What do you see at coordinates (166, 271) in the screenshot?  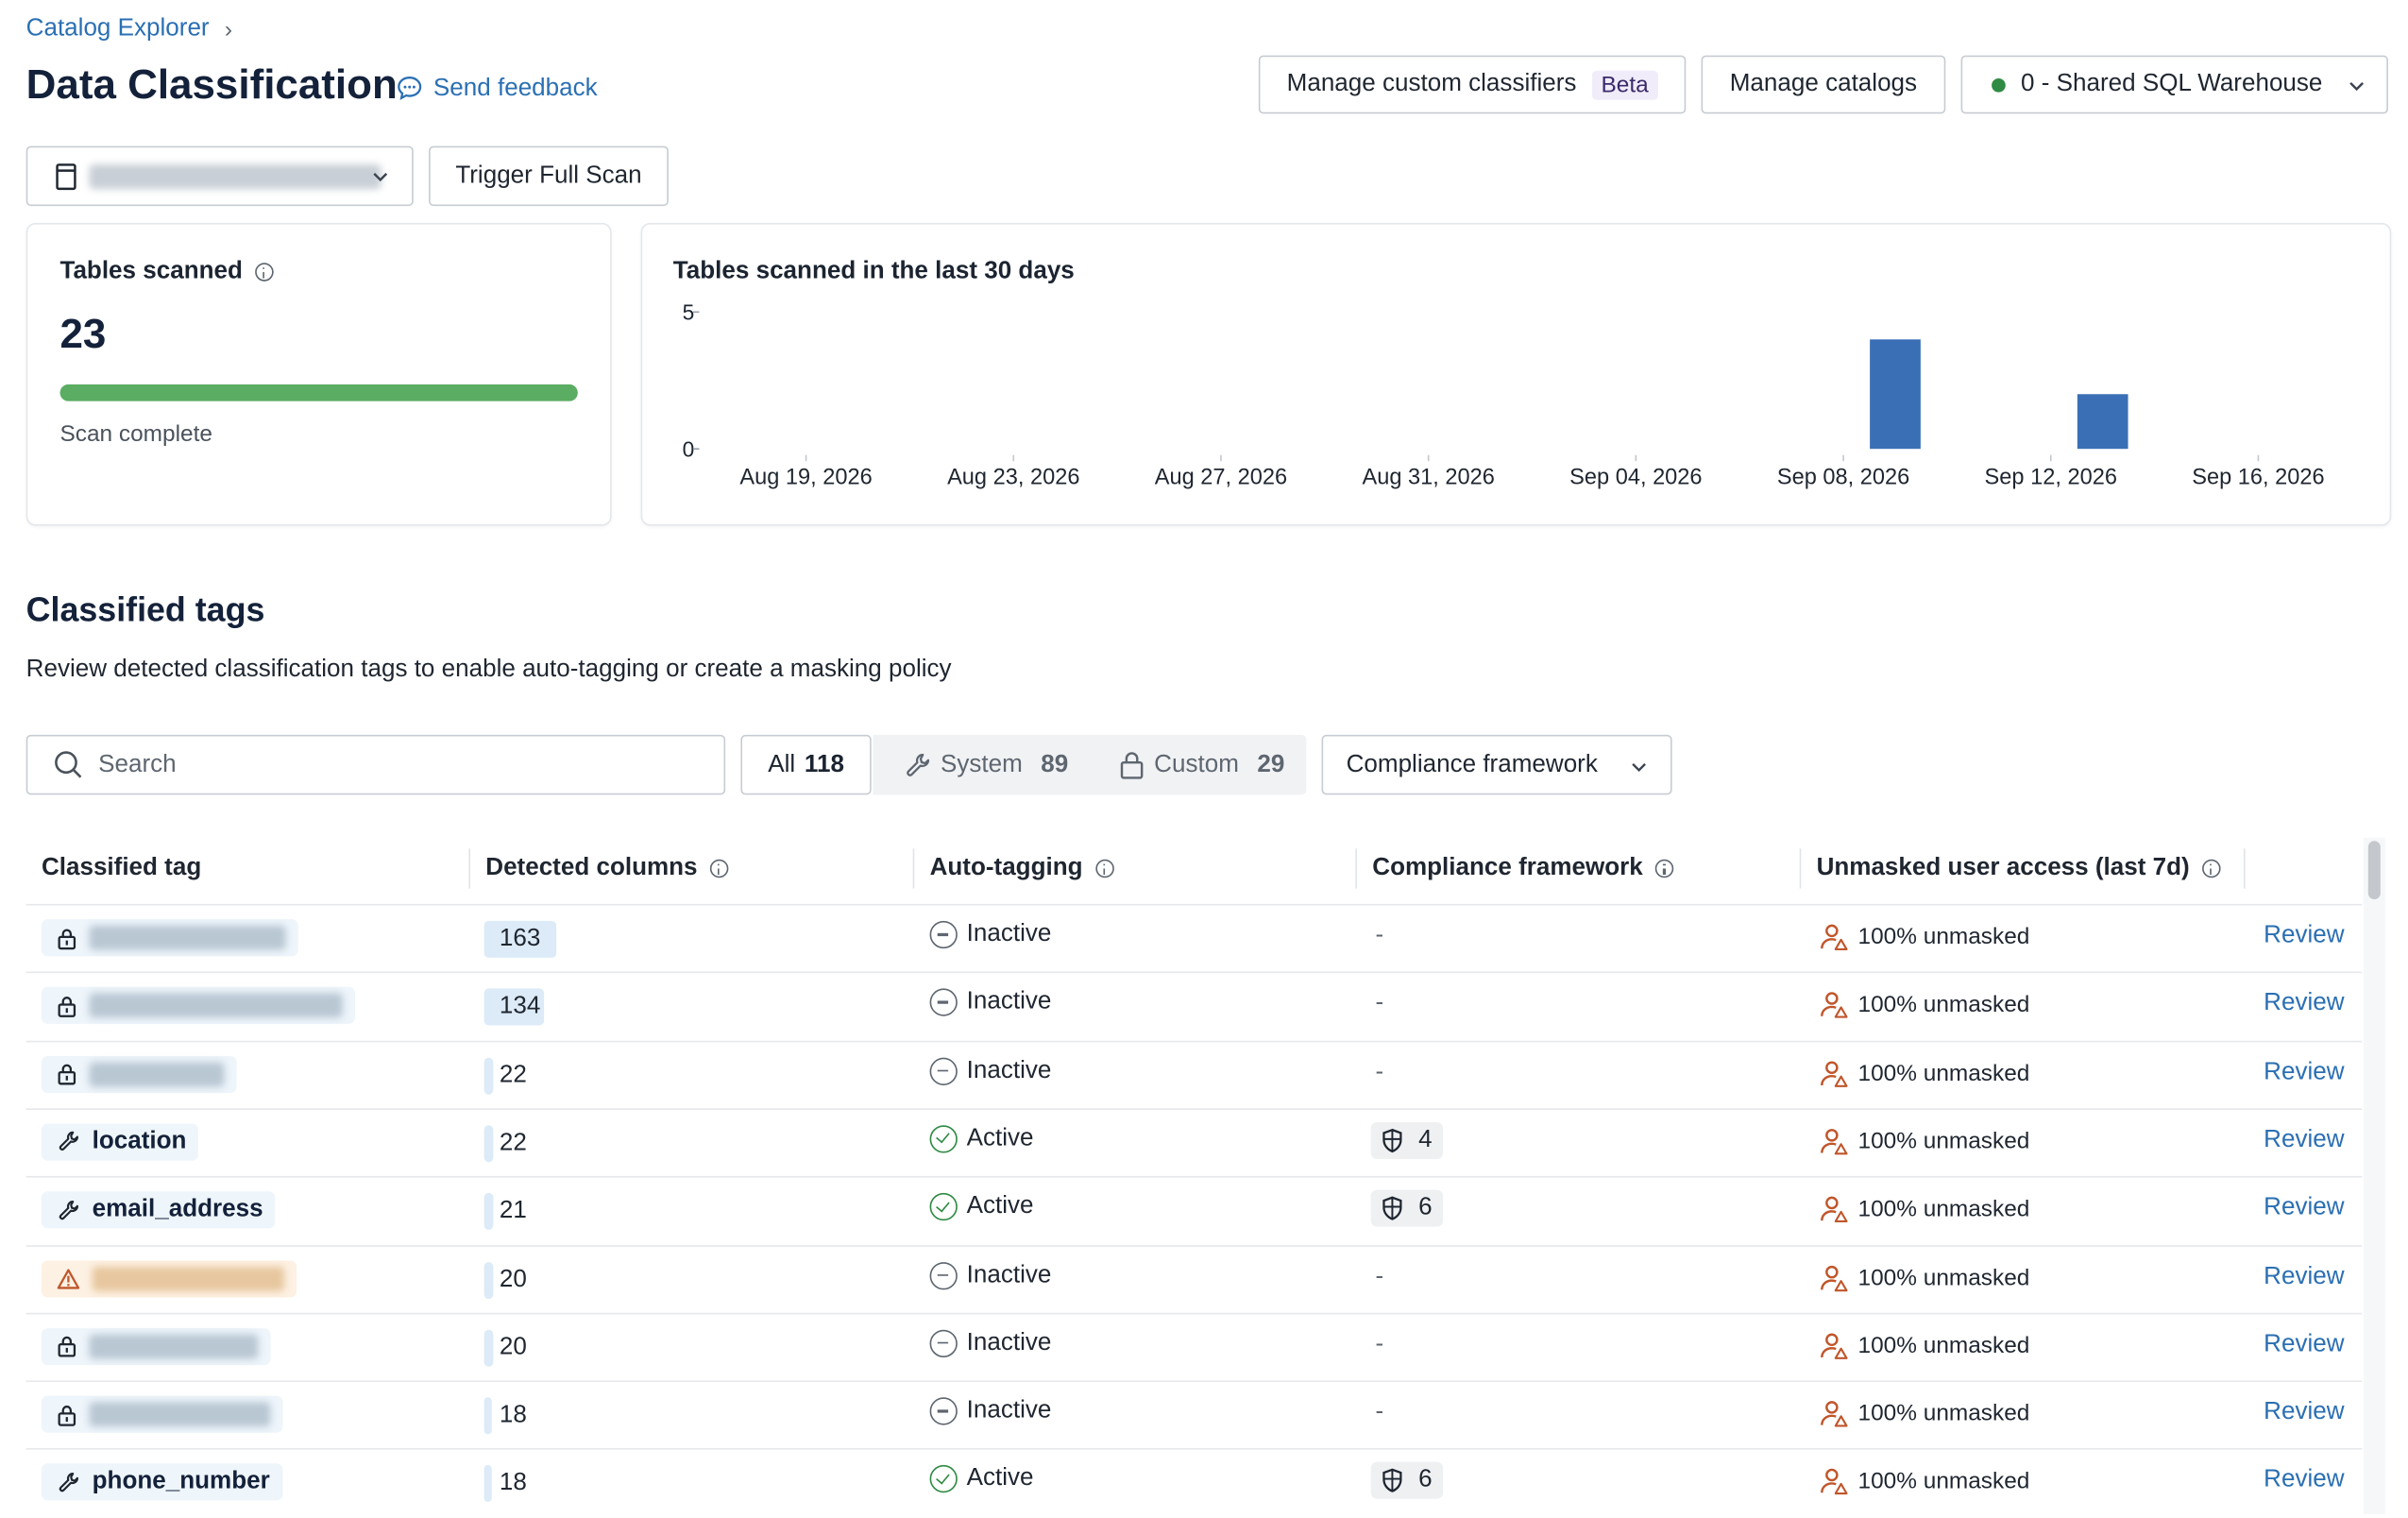 I see `tables-scanned-header: Tables scanned` at bounding box center [166, 271].